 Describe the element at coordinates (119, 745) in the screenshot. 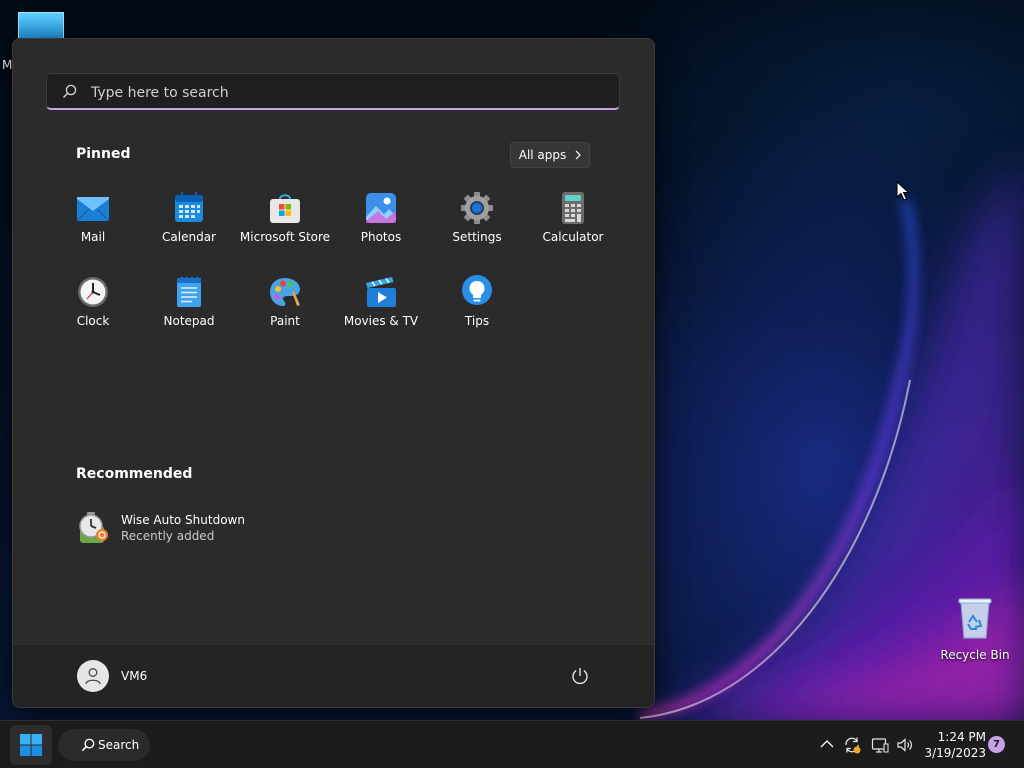

I see `taskbar-search-label: Search` at that location.